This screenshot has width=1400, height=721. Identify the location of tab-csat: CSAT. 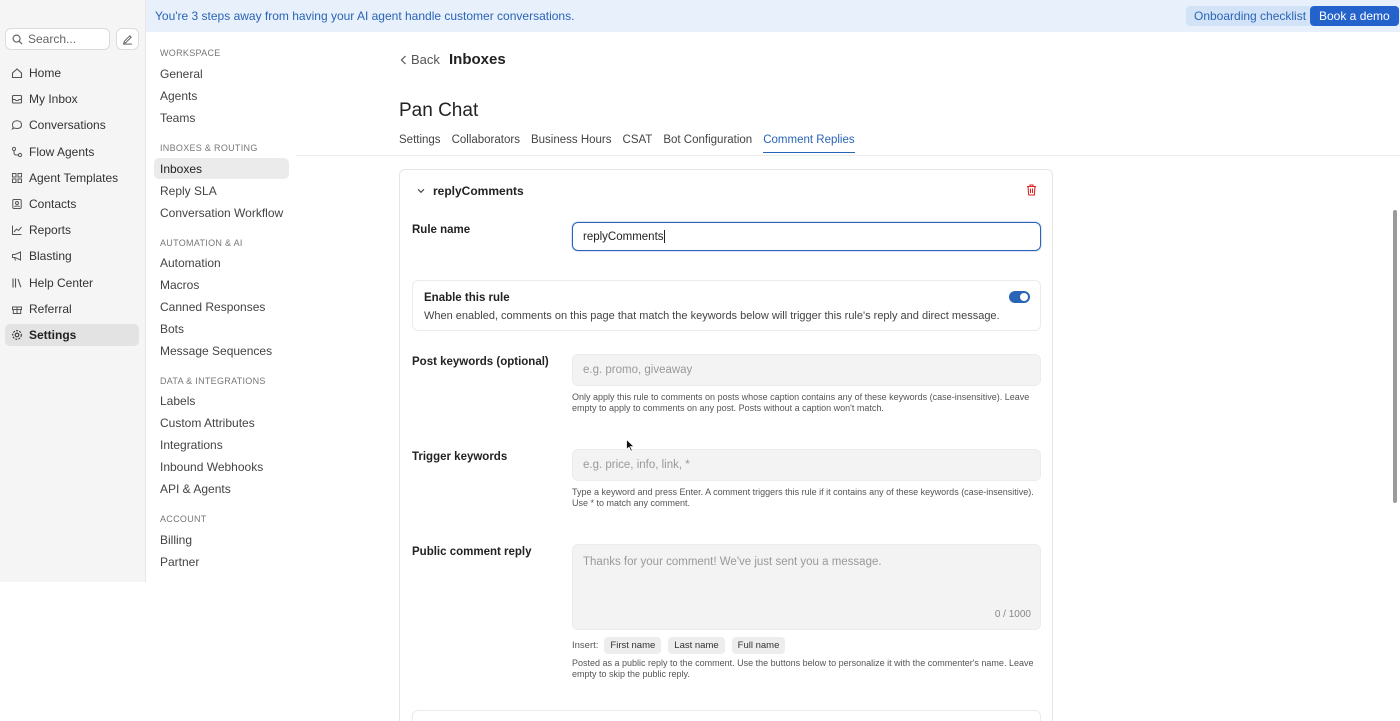
(638, 143).